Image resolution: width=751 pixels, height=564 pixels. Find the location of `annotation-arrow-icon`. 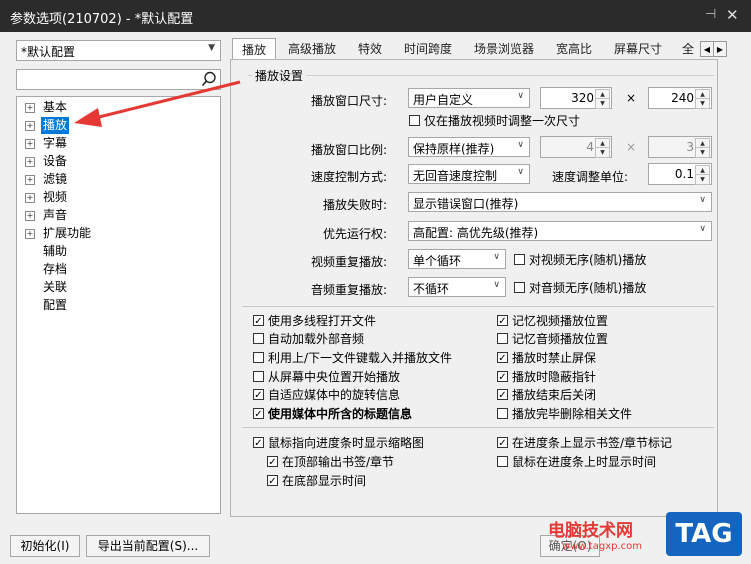

annotation-arrow-icon is located at coordinates (157, 103).